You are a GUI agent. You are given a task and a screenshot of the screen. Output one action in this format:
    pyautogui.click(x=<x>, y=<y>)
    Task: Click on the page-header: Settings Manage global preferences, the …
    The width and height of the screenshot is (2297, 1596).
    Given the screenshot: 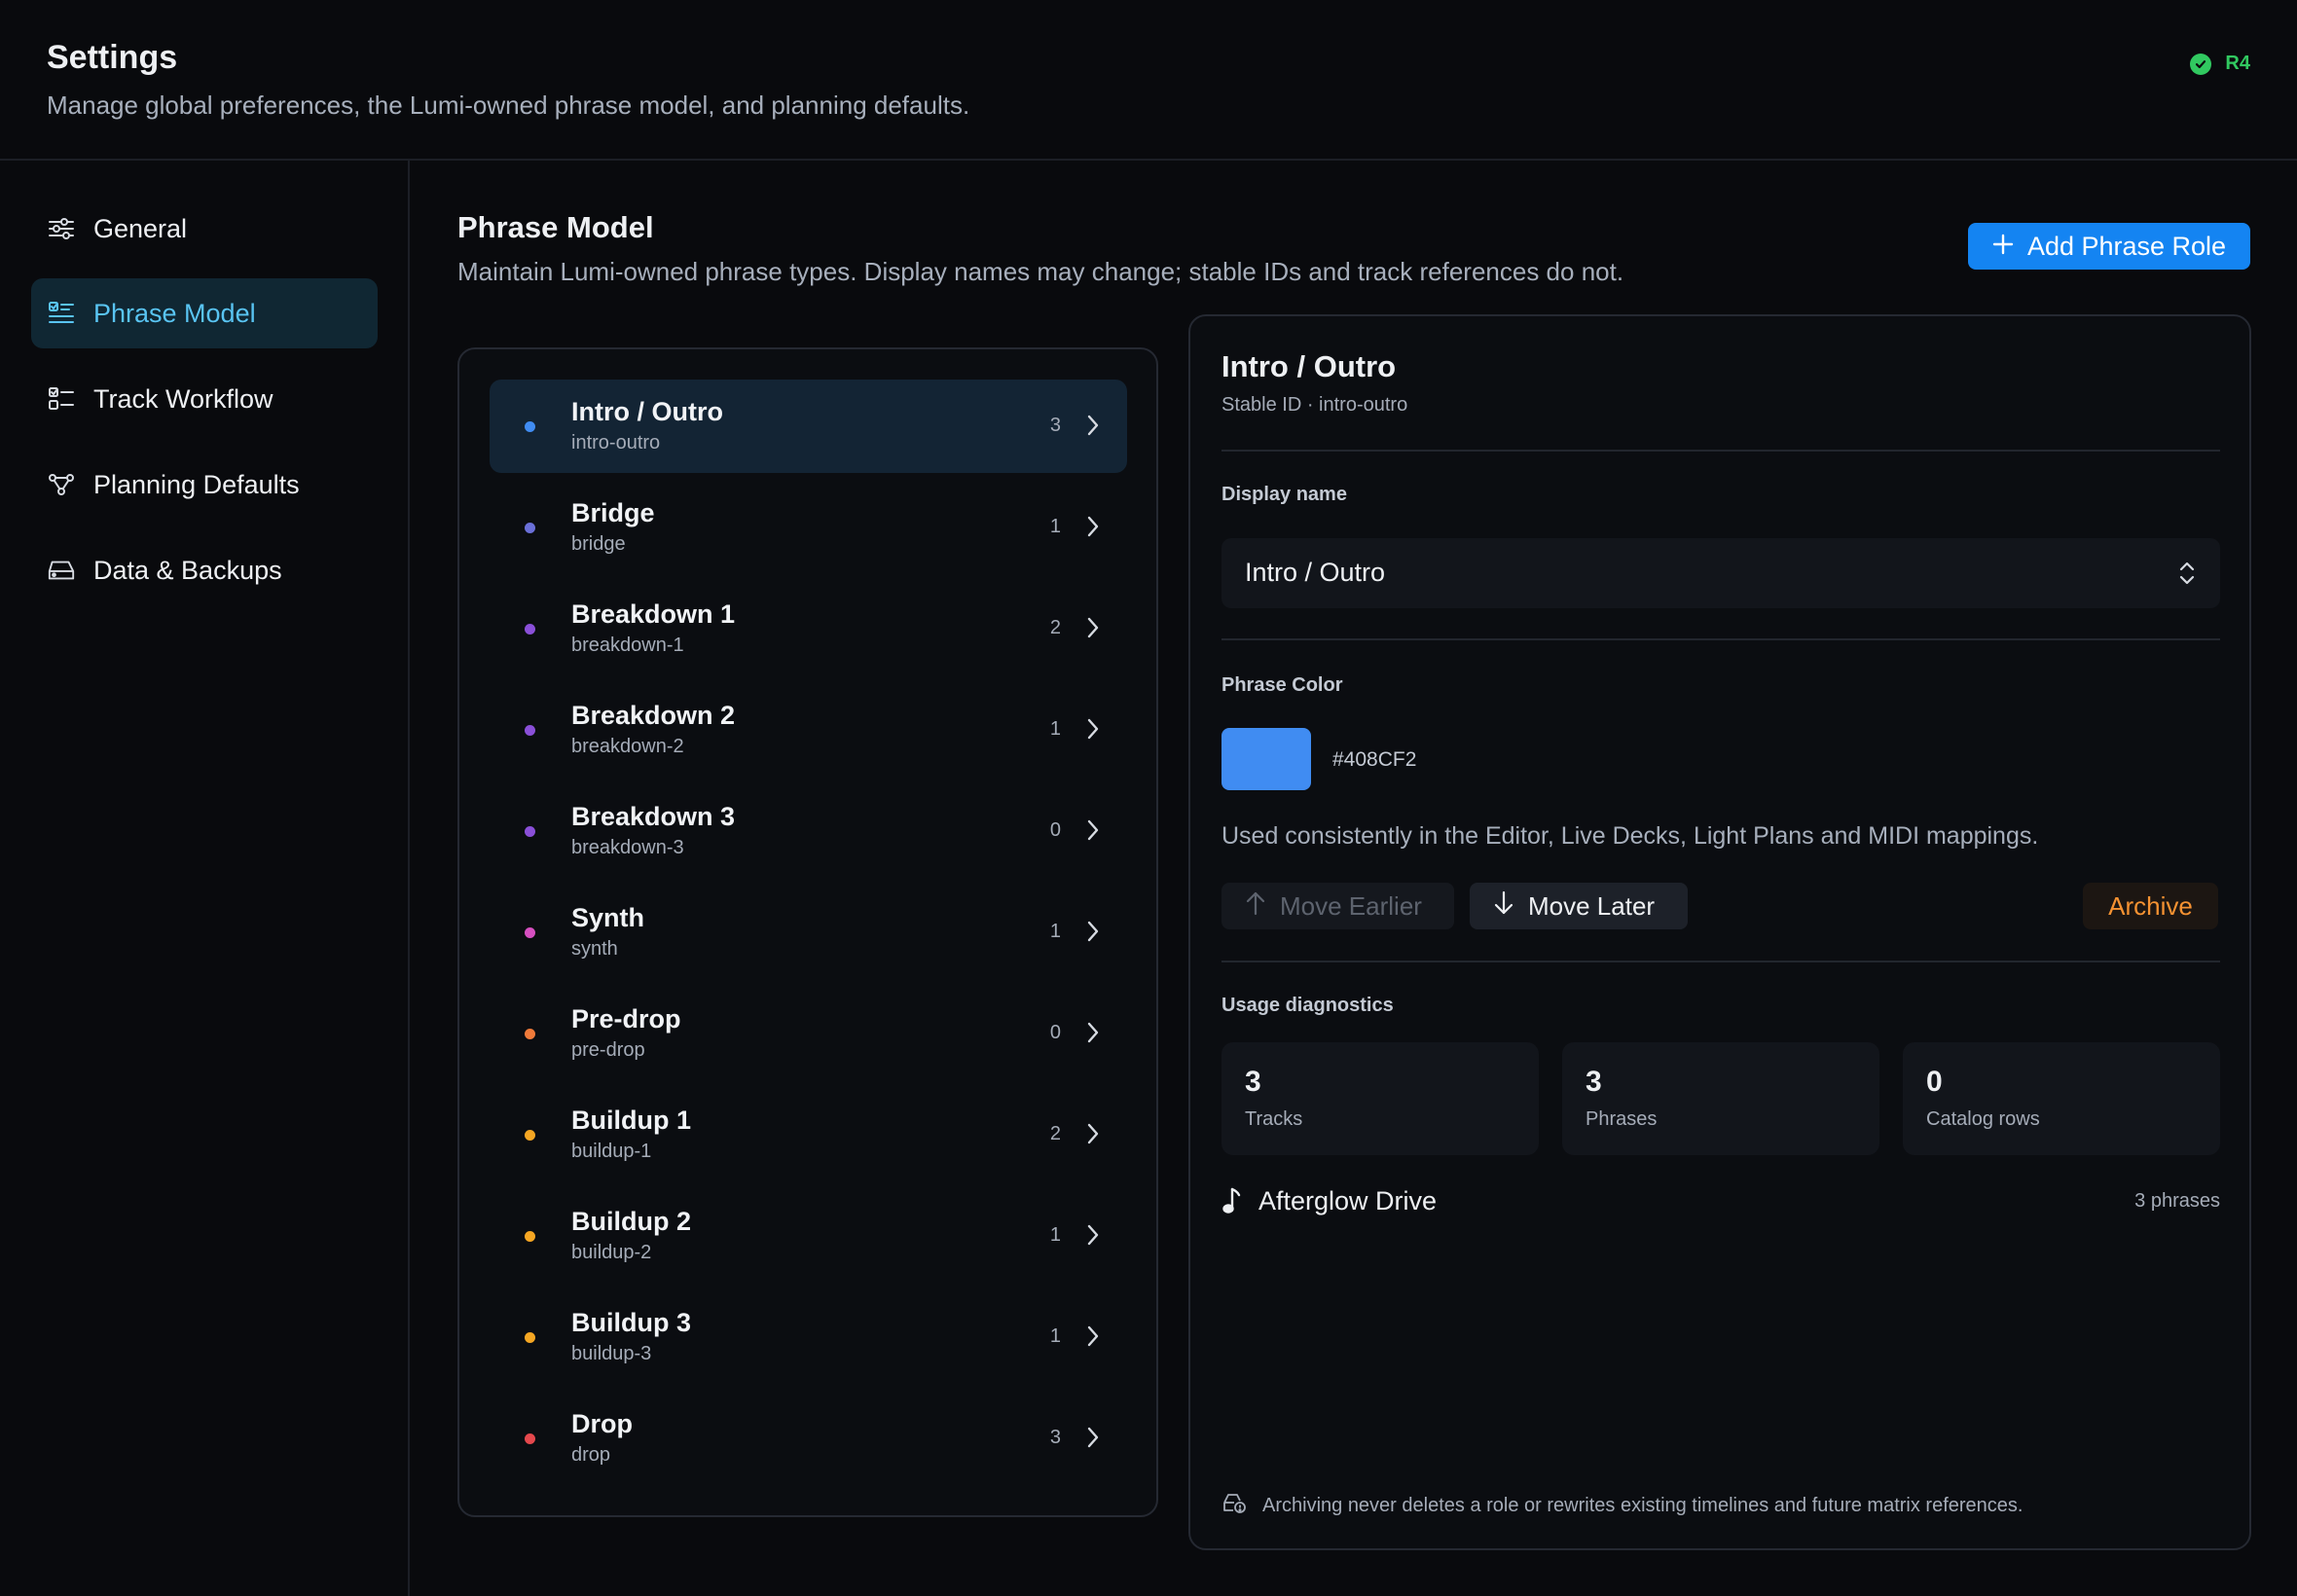 What is the action you would take?
    pyautogui.click(x=1148, y=80)
    